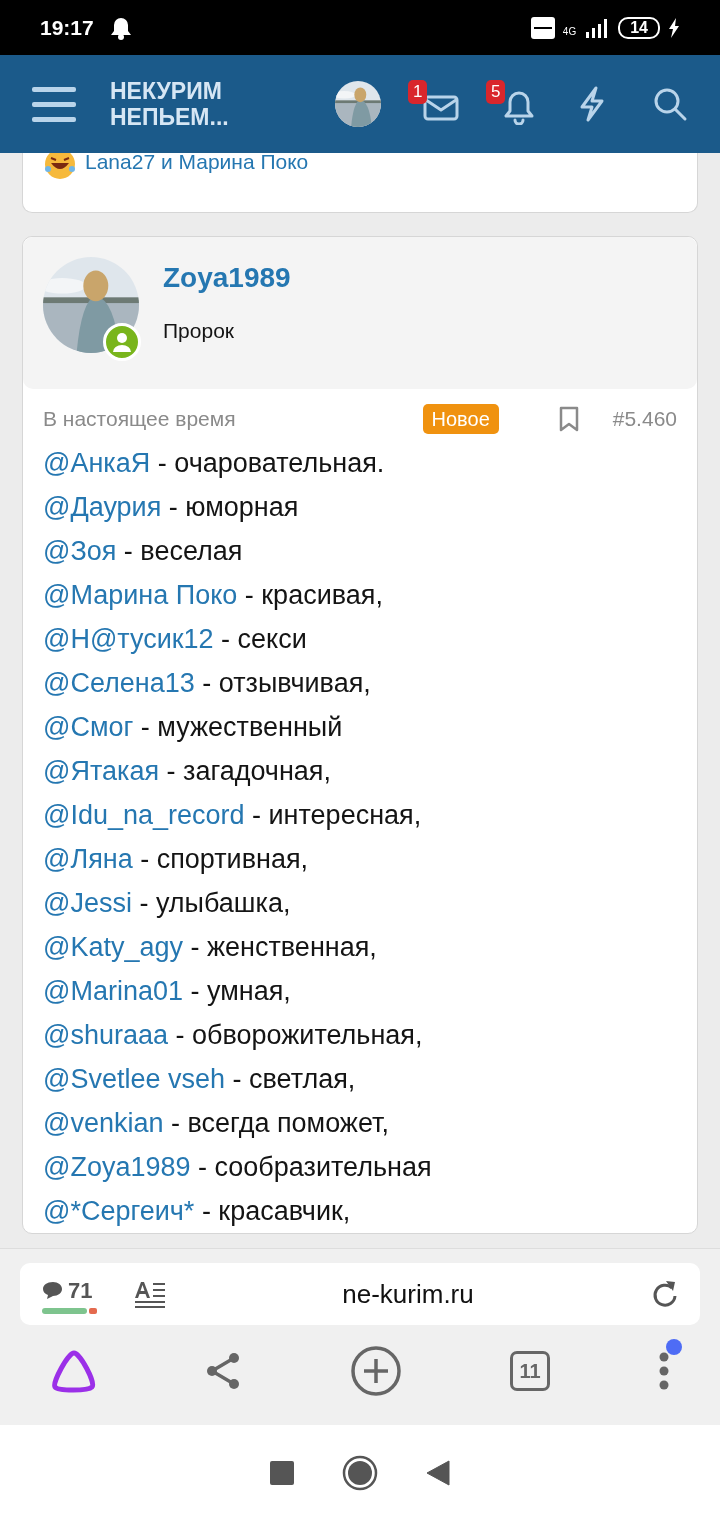  Describe the element at coordinates (80, 550) in the screenshot. I see `user-mention: @Зоя` at that location.